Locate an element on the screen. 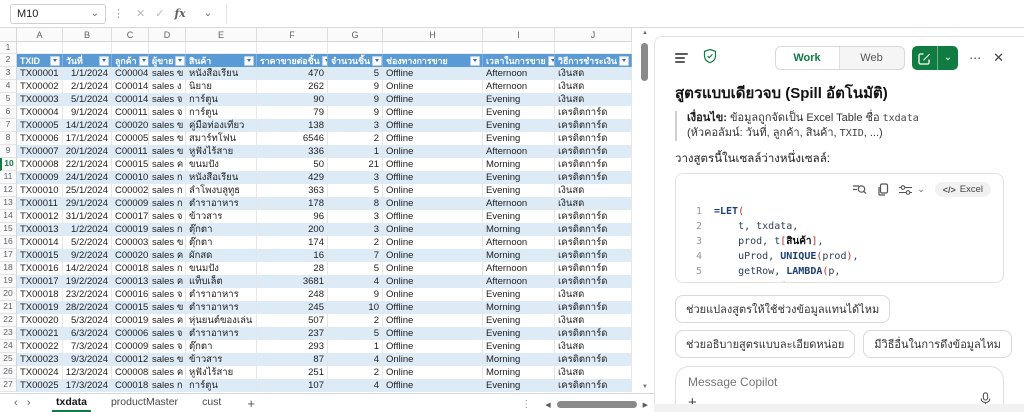 The height and width of the screenshot is (412, 1024). cell: C00012 is located at coordinates (130, 359).